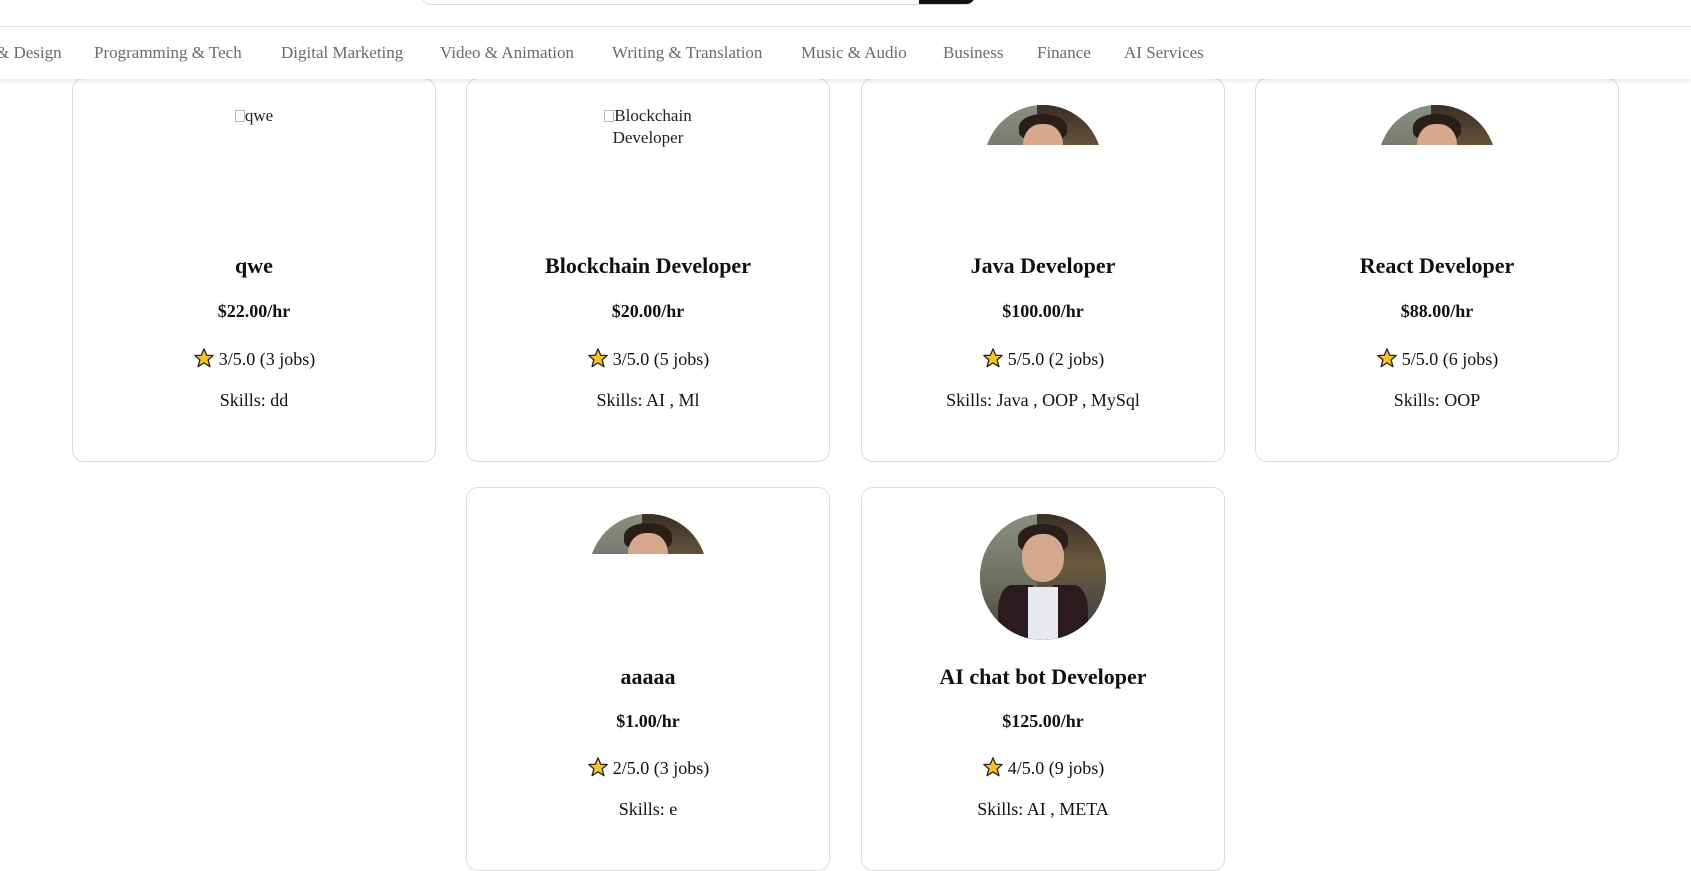  Describe the element at coordinates (652, 126) in the screenshot. I see `image-alt-text: Blockchain Developer` at that location.